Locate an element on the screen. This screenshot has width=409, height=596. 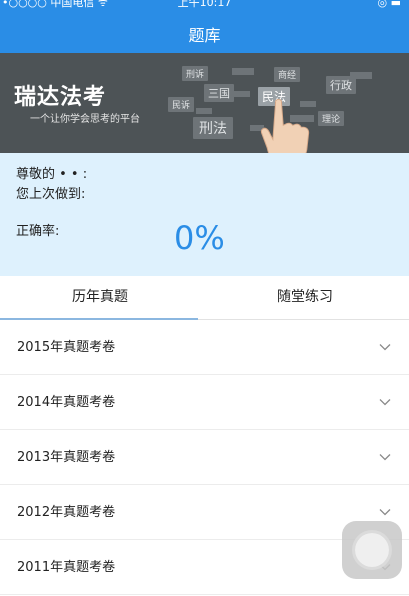
accuracy-value: 0% is located at coordinates (199, 238).